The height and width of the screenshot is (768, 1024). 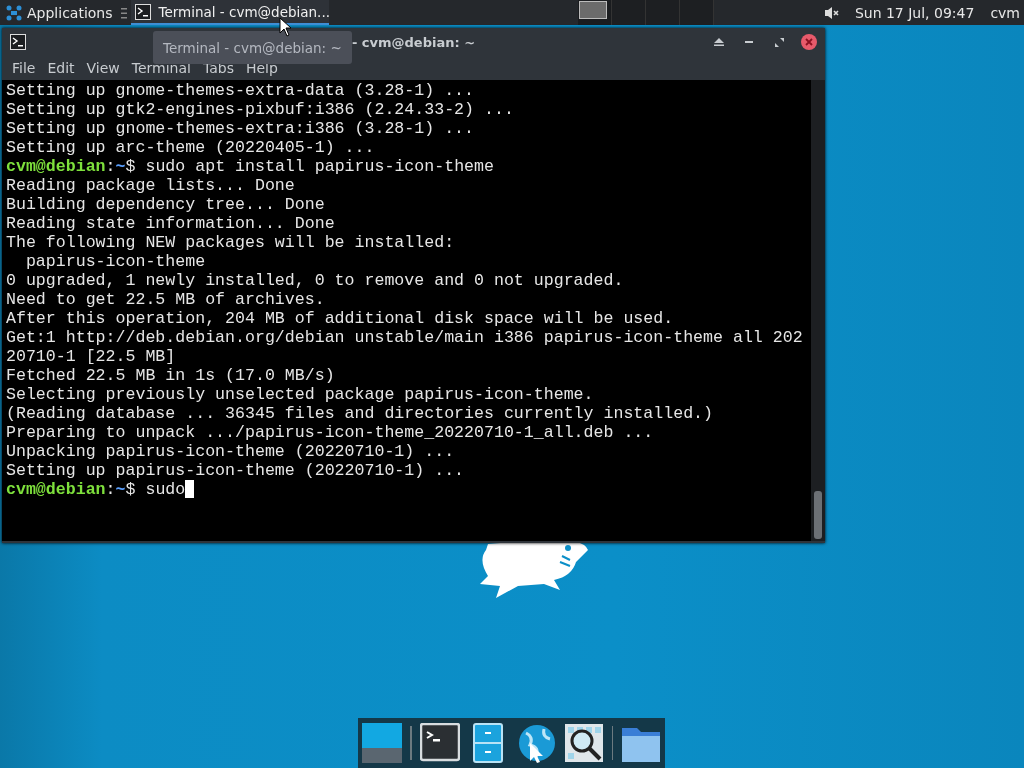 What do you see at coordinates (300, 394) in the screenshot?
I see `terminal-output-line: Selecting previously unselected package papirus-icon-theme.` at bounding box center [300, 394].